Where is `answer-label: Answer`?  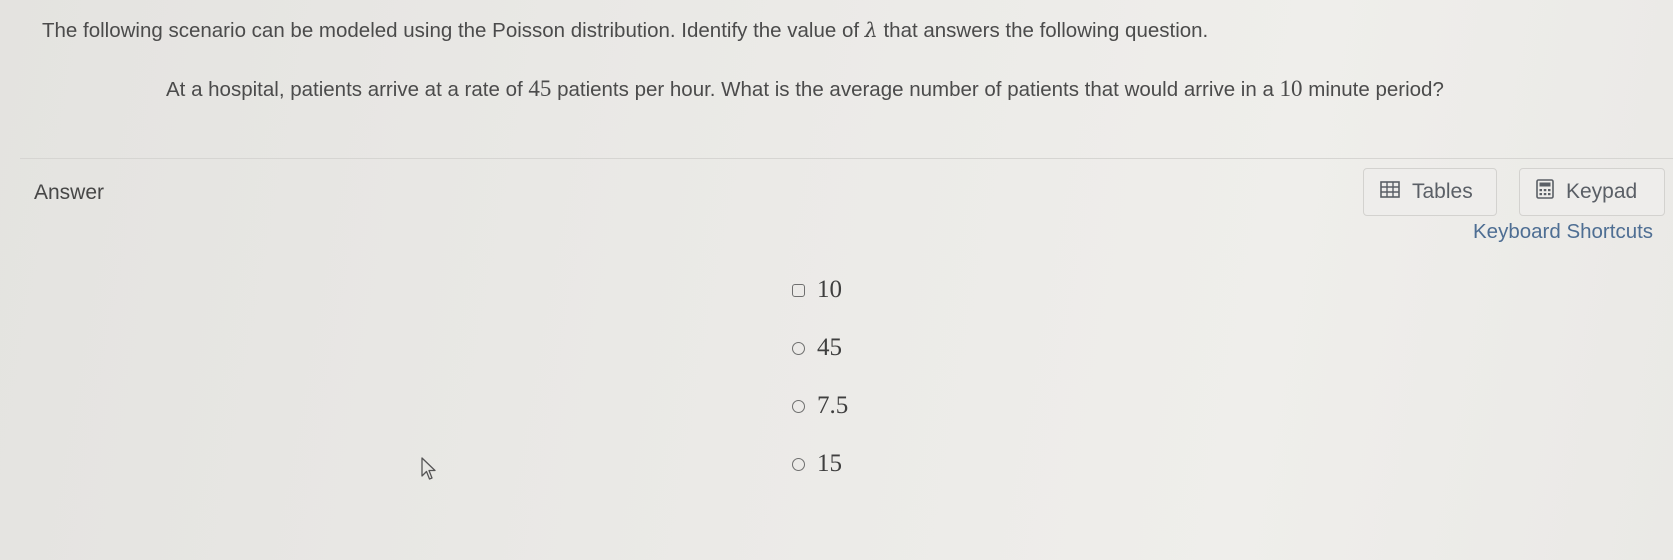
answer-label: Answer is located at coordinates (69, 192).